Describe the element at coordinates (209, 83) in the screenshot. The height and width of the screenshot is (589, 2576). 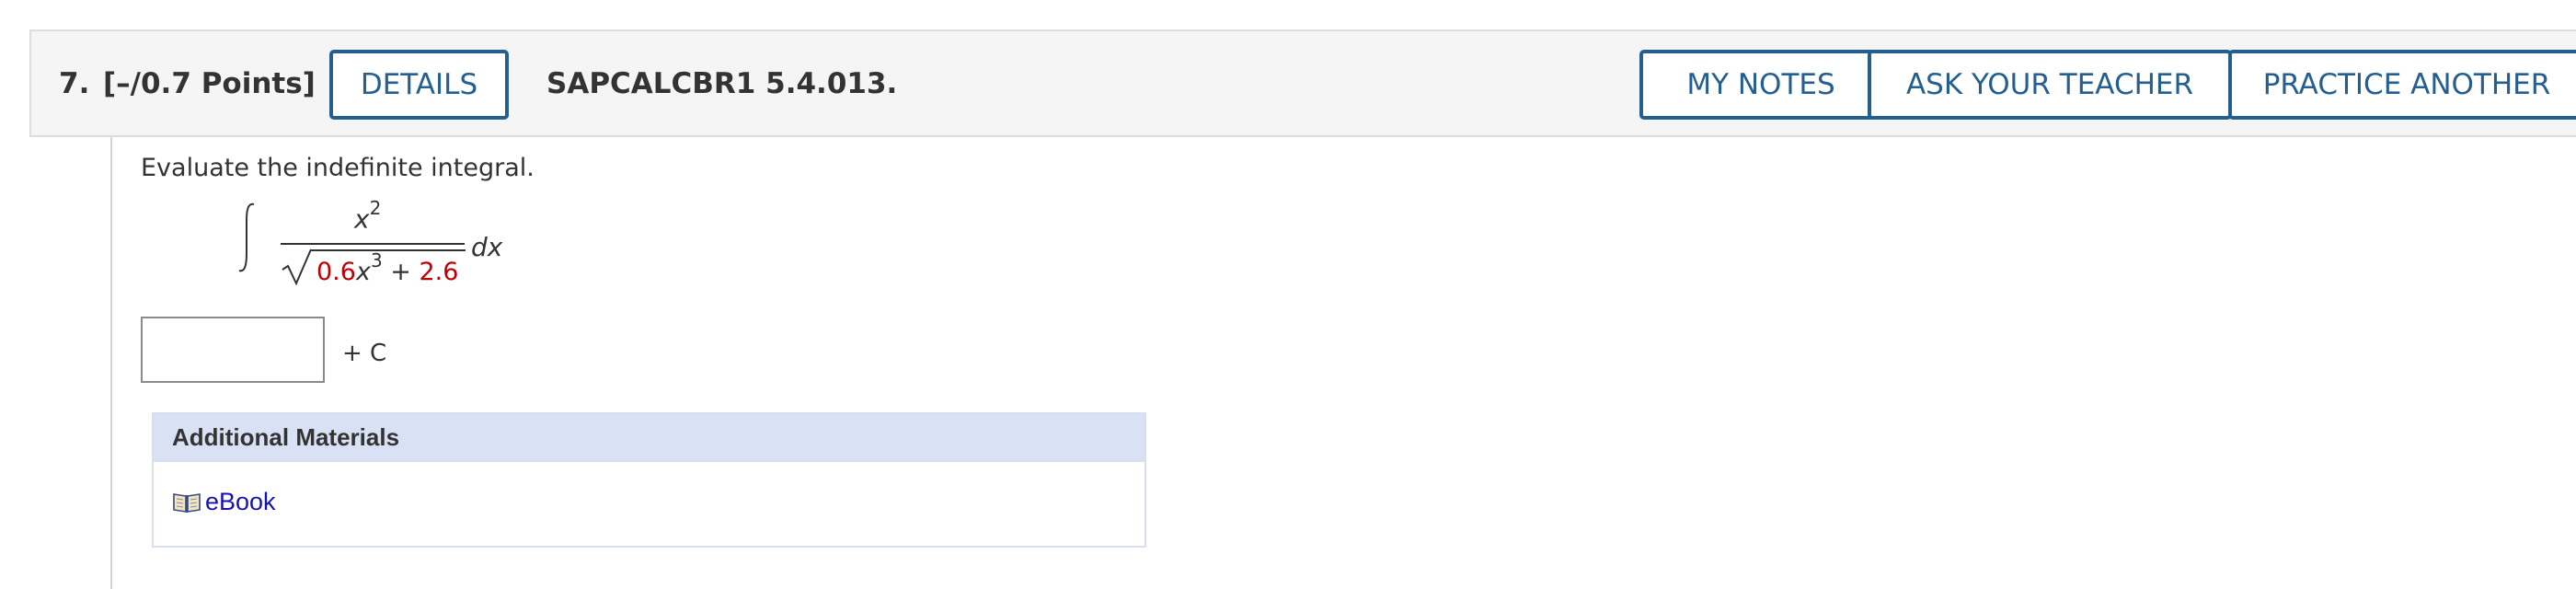
I see `question-points: [–/0.7 Points]` at that location.